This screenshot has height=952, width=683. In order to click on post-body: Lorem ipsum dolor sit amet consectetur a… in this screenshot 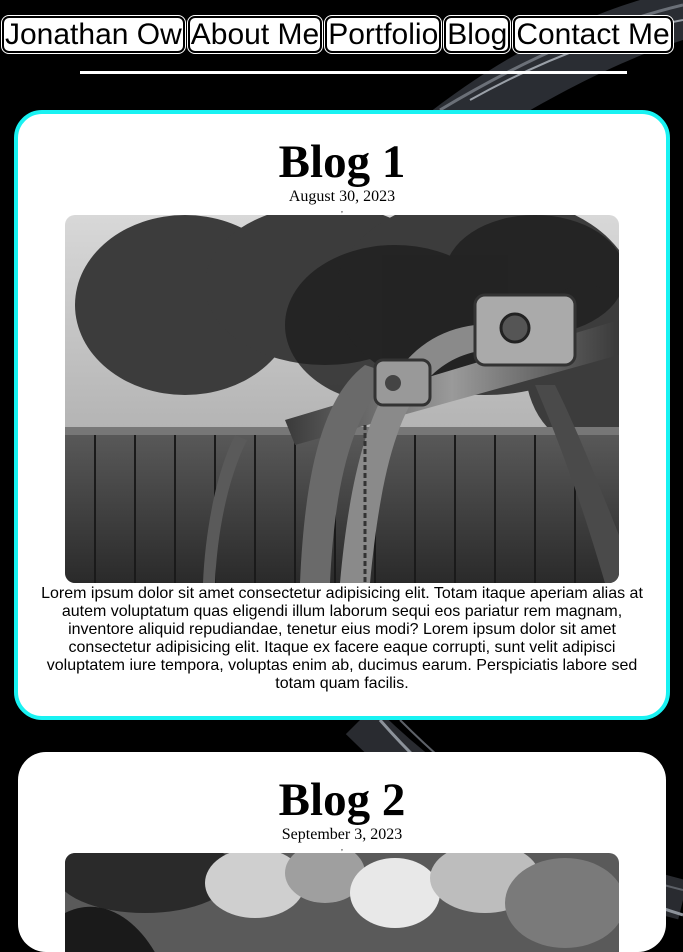, I will do `click(342, 639)`.